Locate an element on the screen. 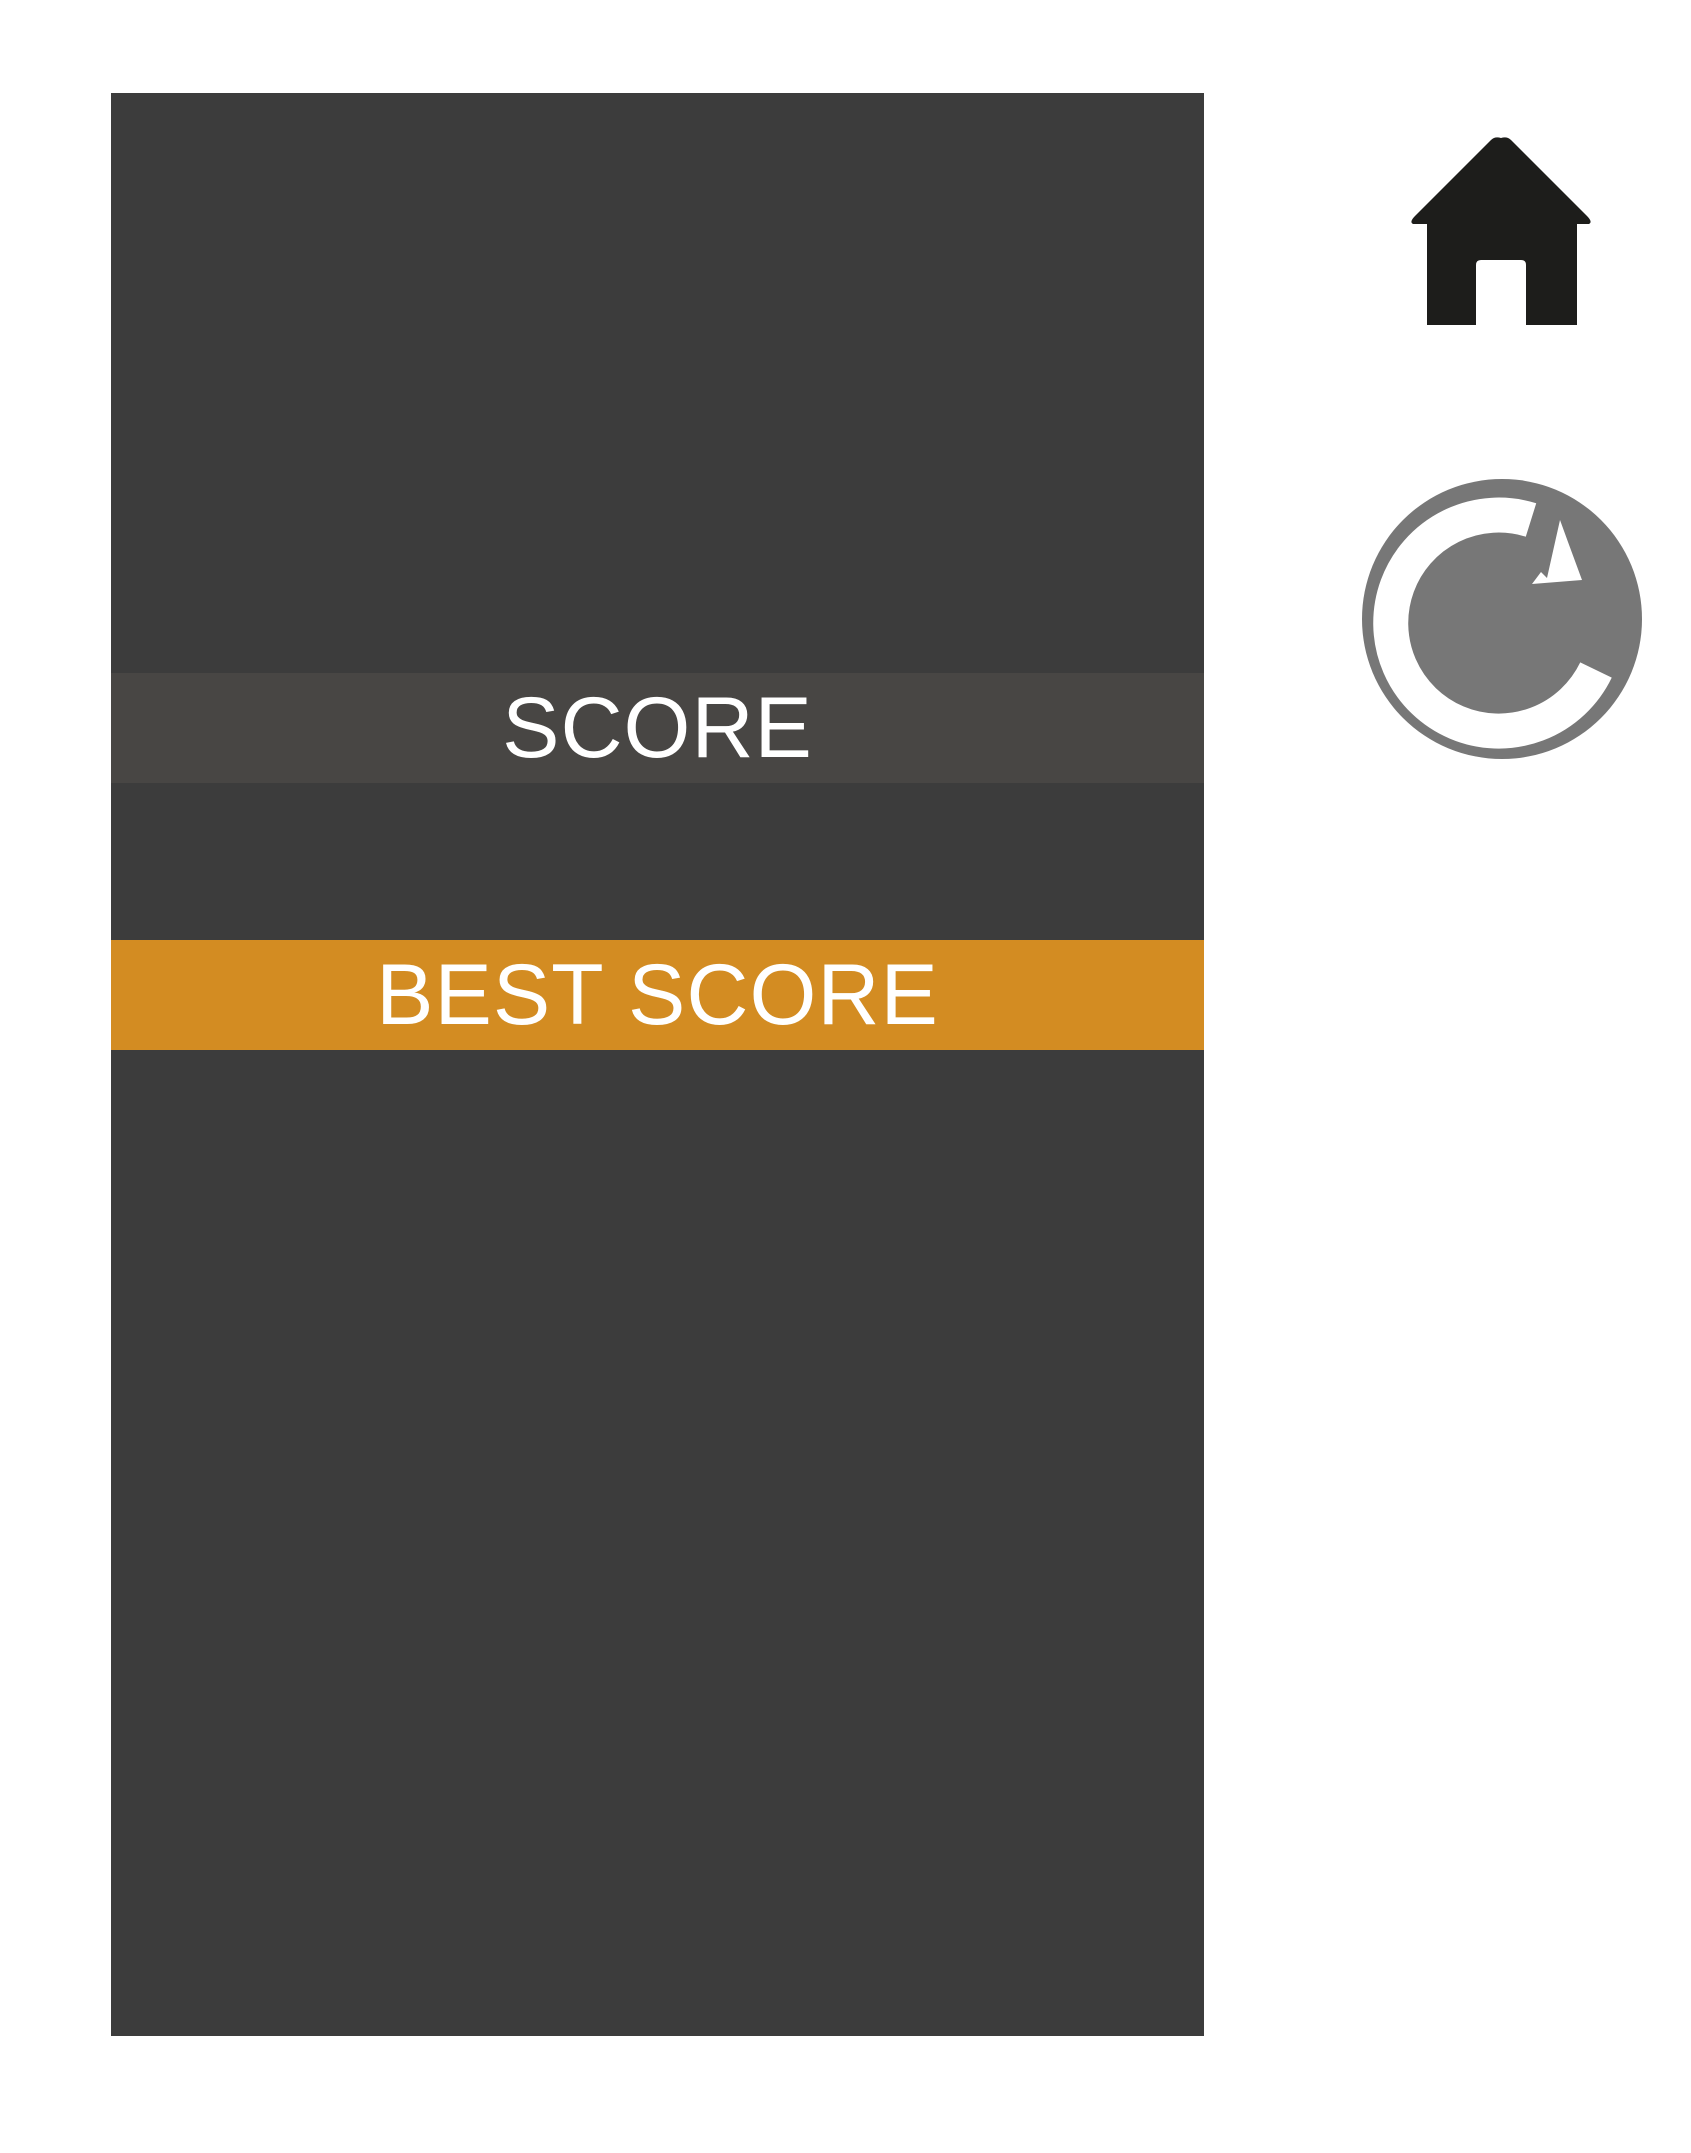  best-score-label: BEST SCORE is located at coordinates (657, 994).